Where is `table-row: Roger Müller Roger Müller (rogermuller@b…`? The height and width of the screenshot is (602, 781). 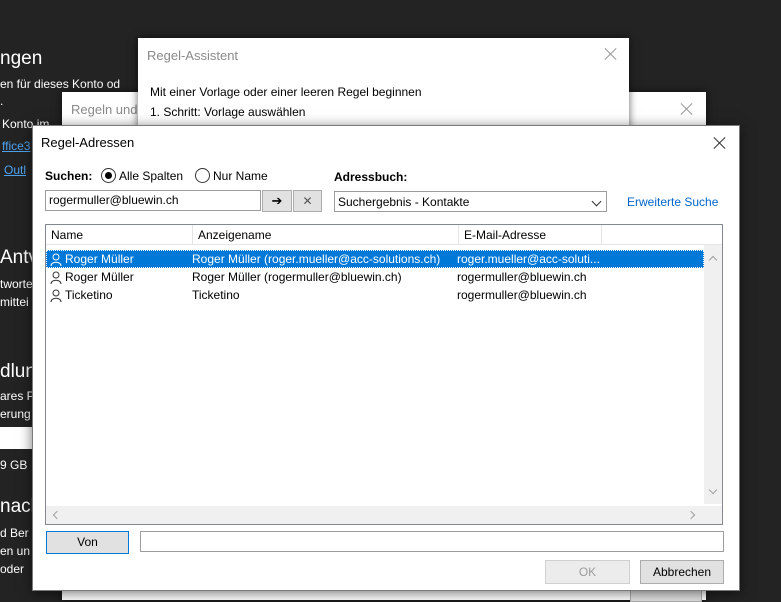
table-row: Roger Müller Roger Müller (rogermuller@b… is located at coordinates (375, 277).